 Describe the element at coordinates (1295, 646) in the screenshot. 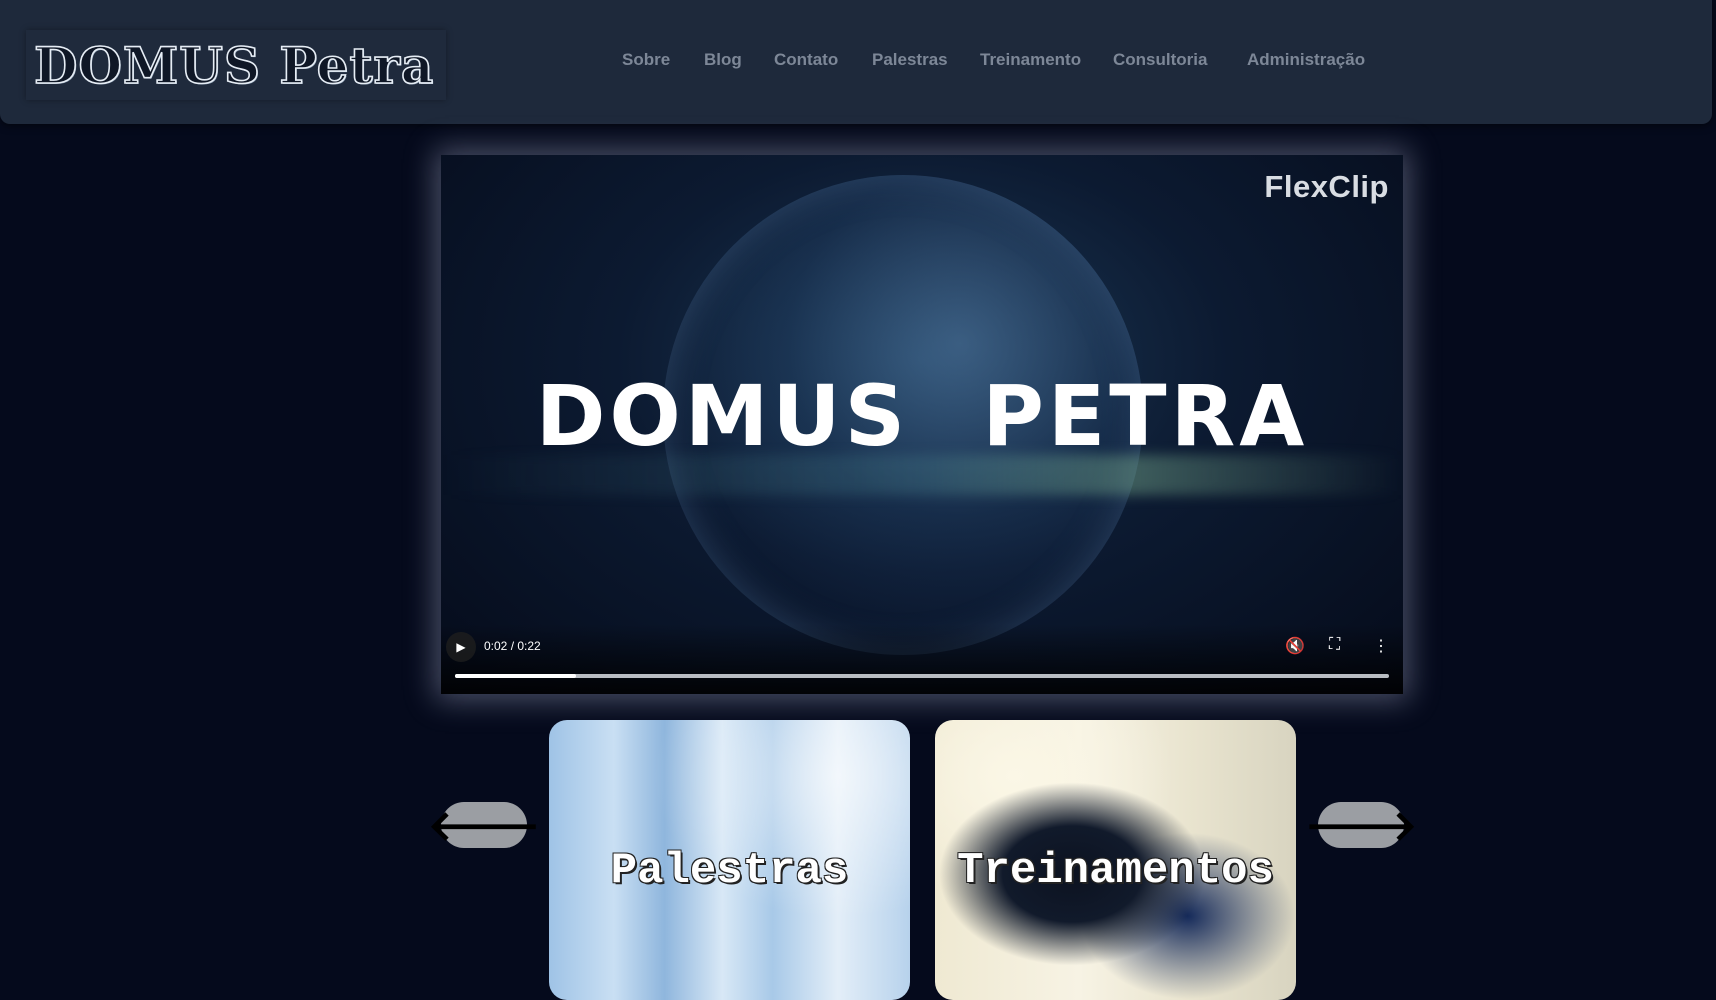

I see `volume-muted-icon: 🔇` at that location.